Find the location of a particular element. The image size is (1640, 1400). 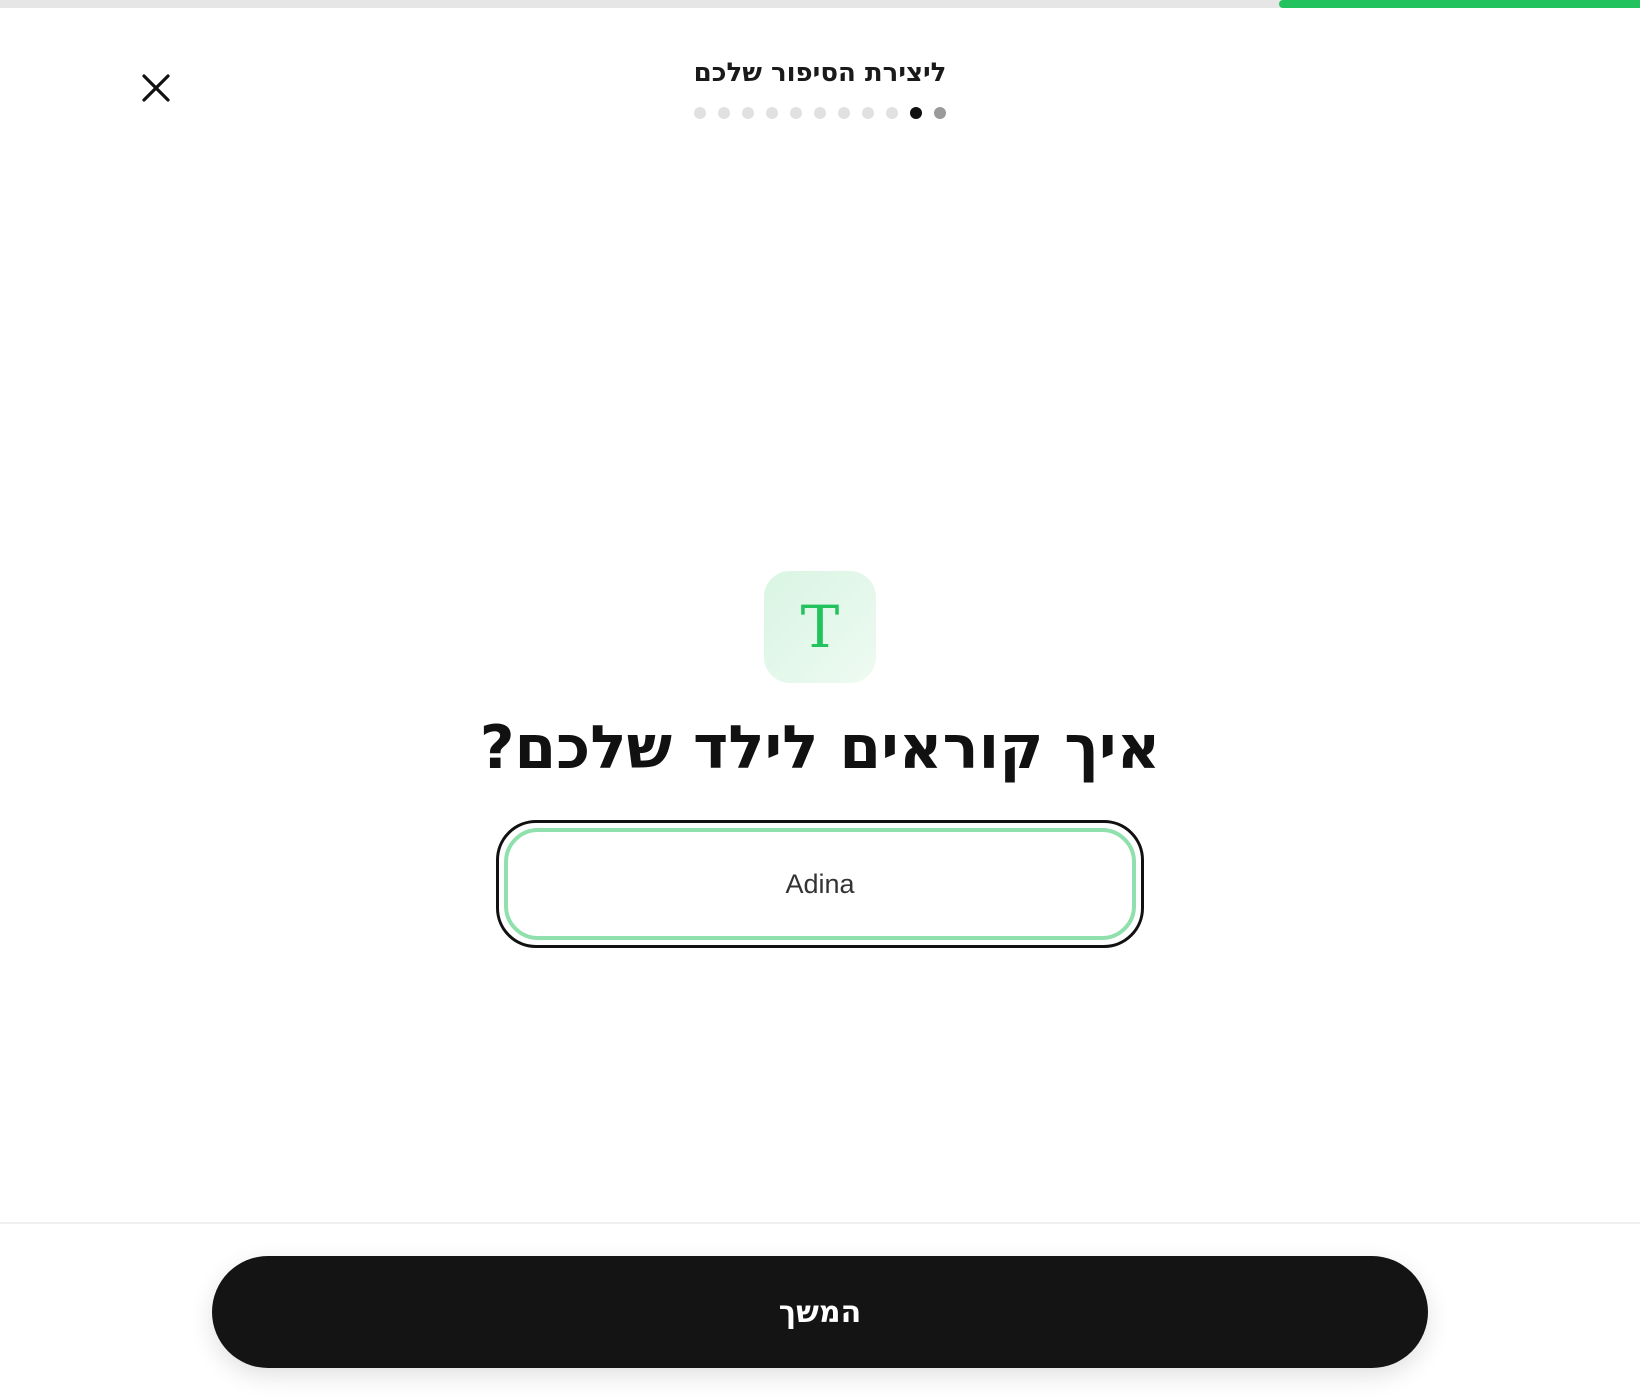

continue-button: המשך is located at coordinates (820, 1312).